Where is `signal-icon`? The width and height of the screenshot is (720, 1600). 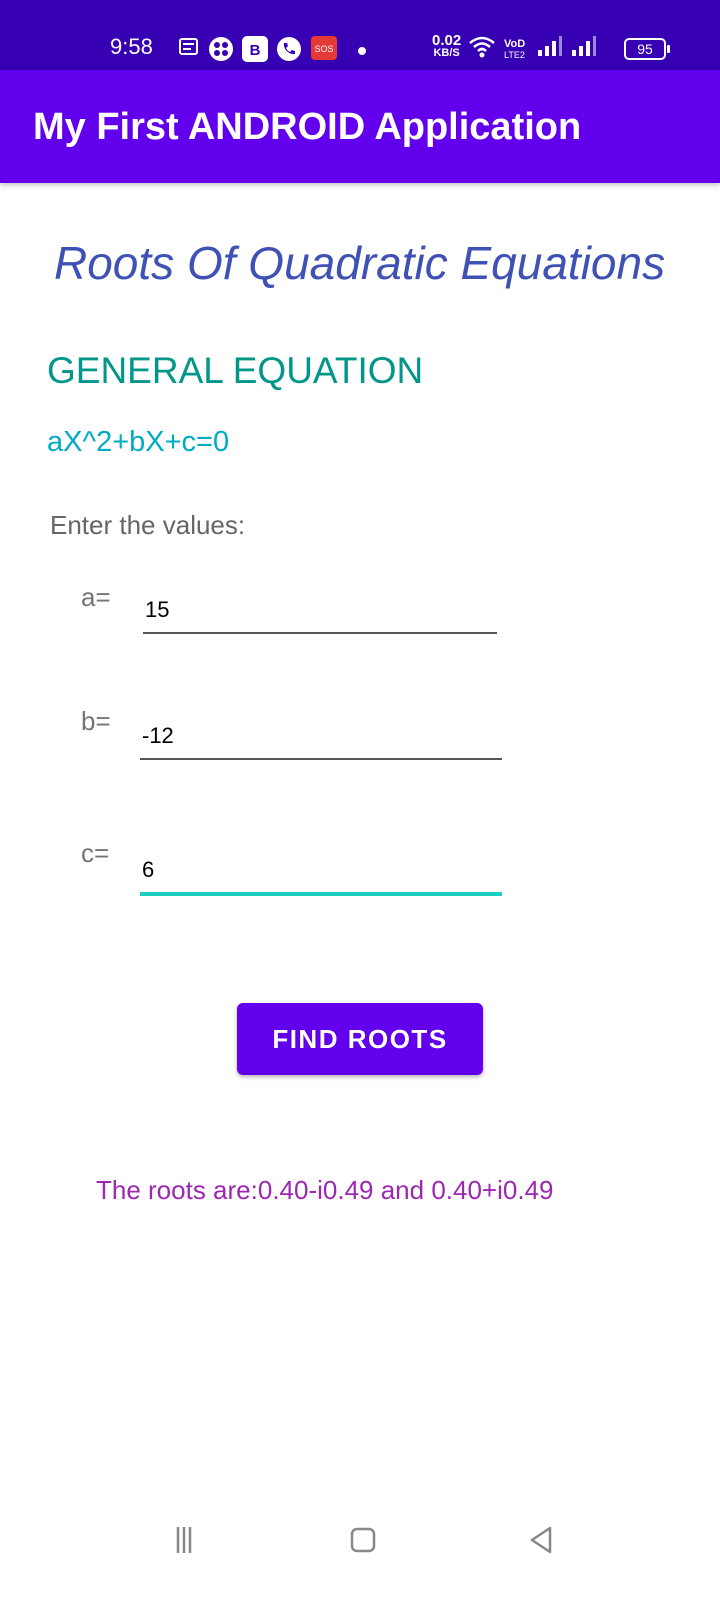
signal-icon is located at coordinates (550, 49).